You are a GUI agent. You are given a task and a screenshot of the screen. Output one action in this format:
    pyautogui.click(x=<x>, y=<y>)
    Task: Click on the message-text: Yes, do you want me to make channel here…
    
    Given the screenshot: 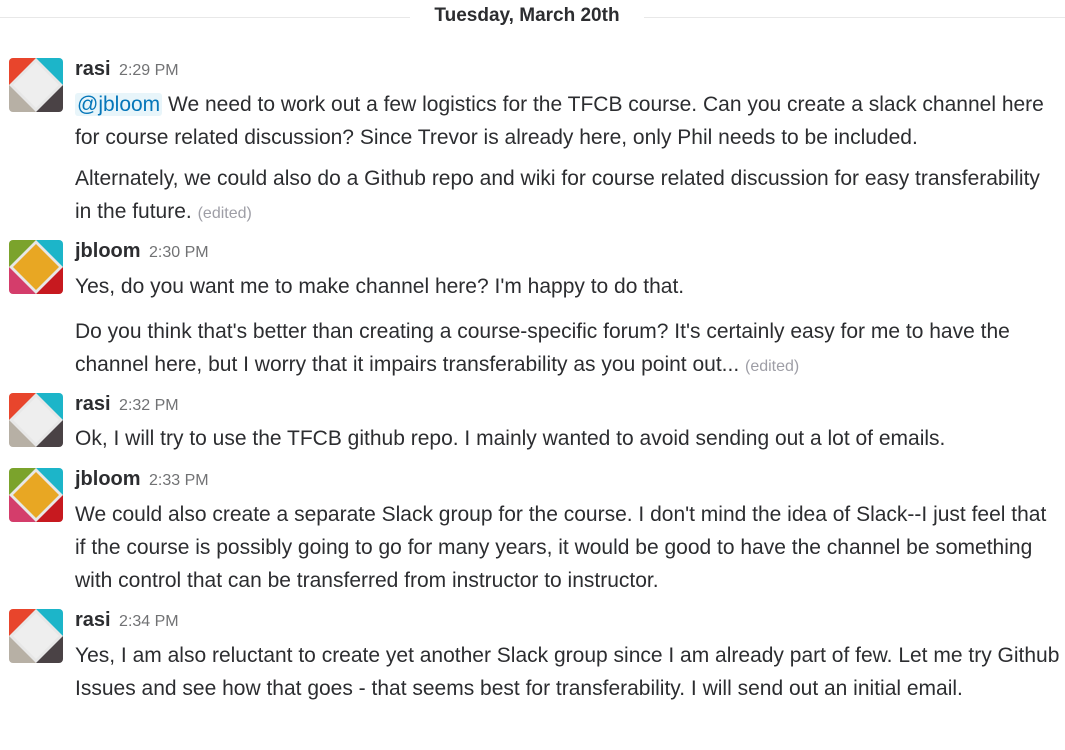 What is the action you would take?
    pyautogui.click(x=567, y=286)
    